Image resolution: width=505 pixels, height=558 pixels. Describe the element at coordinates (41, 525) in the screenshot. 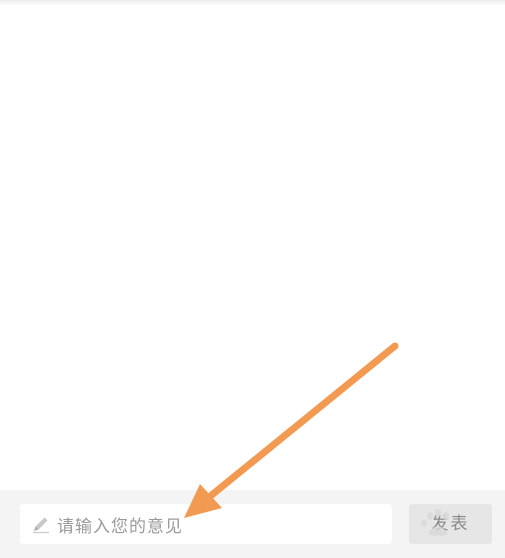

I see `pencil-icon` at that location.